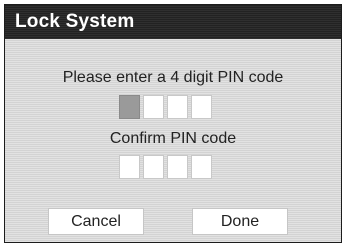  Describe the element at coordinates (240, 221) in the screenshot. I see `done-button: Done` at that location.